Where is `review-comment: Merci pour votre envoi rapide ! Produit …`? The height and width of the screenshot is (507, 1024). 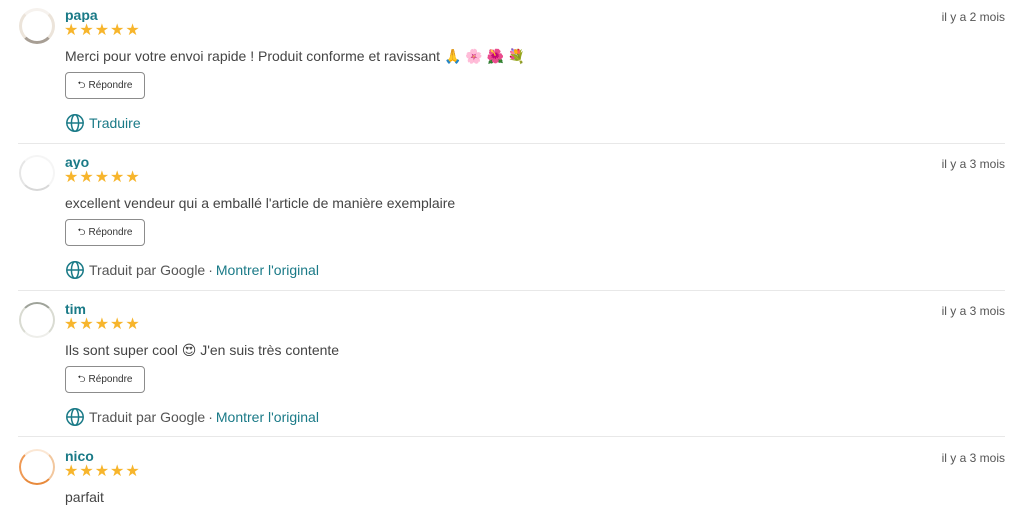 review-comment: Merci pour votre envoi rapide ! Produit … is located at coordinates (295, 56).